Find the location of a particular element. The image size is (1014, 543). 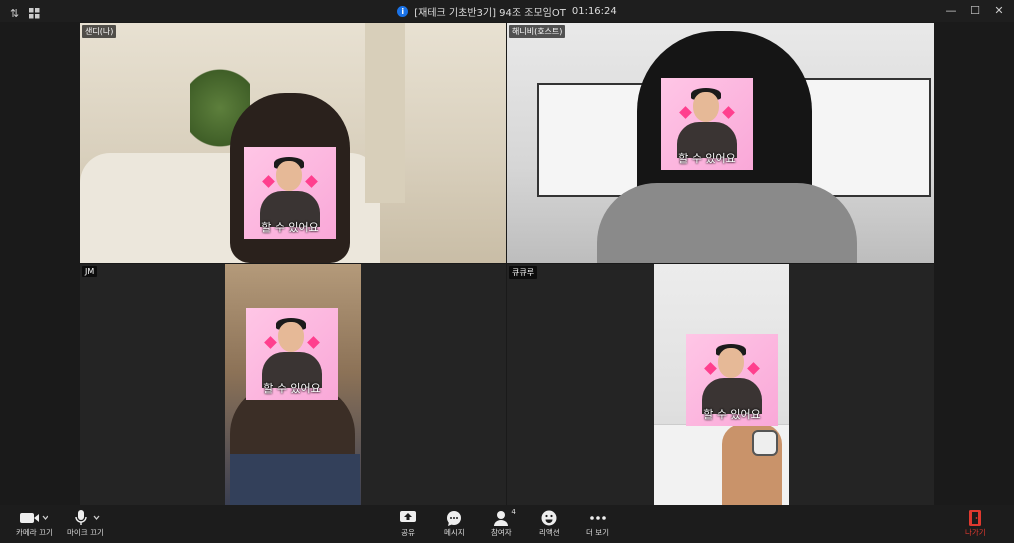

share-screen-icon is located at coordinates (408, 516).